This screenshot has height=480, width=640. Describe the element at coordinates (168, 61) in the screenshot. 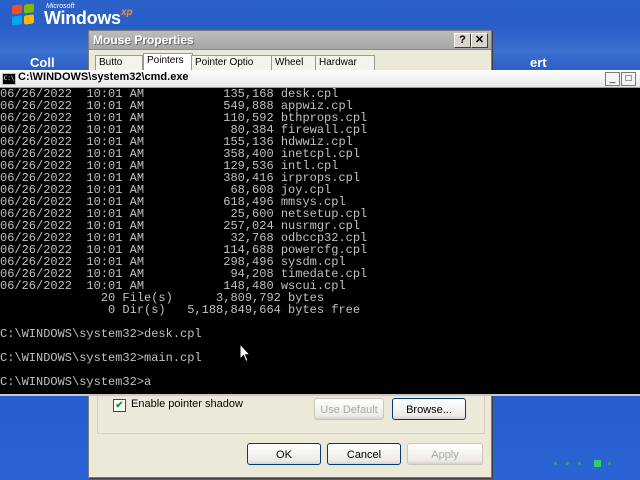

I see `tab-pointers: Pointers` at that location.